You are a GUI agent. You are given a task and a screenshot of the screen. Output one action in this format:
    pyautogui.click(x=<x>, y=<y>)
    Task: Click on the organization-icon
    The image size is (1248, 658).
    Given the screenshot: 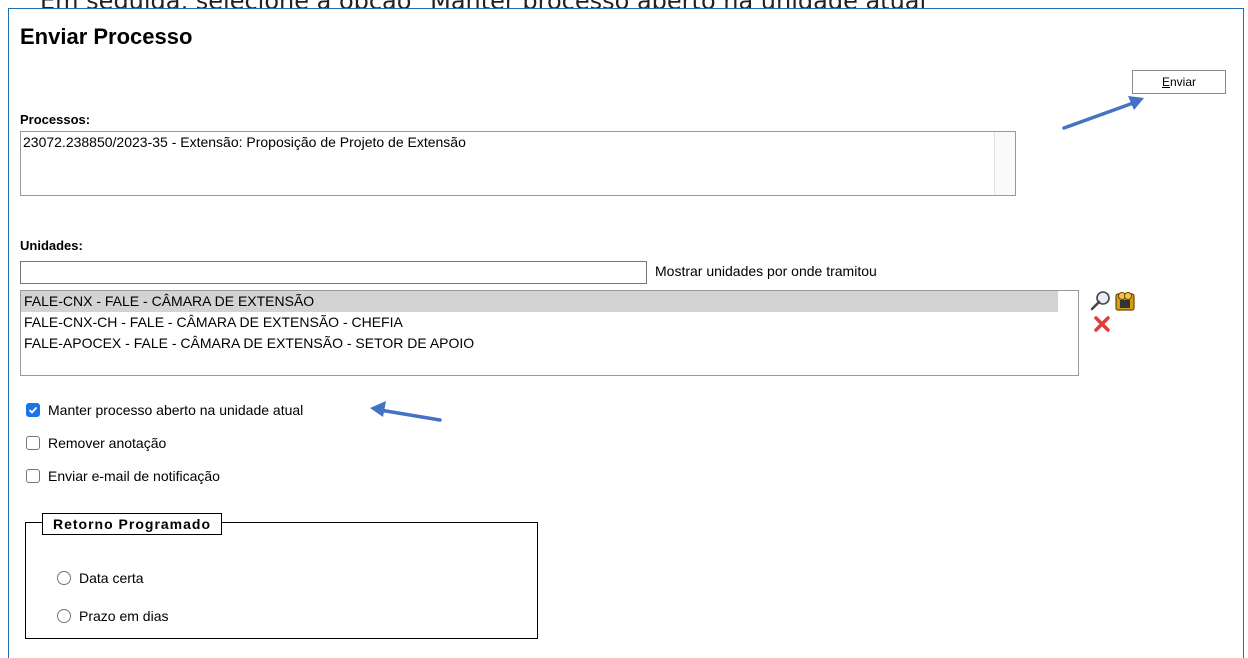 What is the action you would take?
    pyautogui.click(x=1125, y=300)
    